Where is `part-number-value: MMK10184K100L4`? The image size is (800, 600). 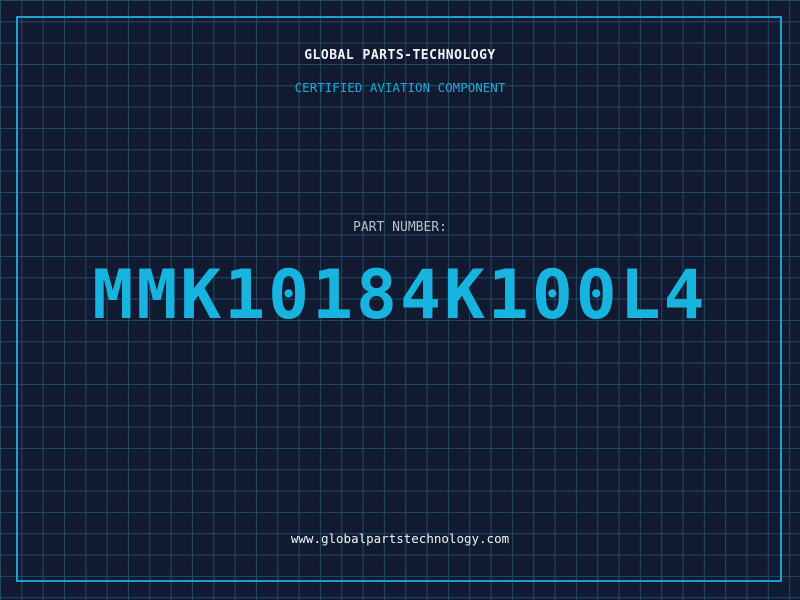
part-number-value: MMK10184K100L4 is located at coordinates (400, 295).